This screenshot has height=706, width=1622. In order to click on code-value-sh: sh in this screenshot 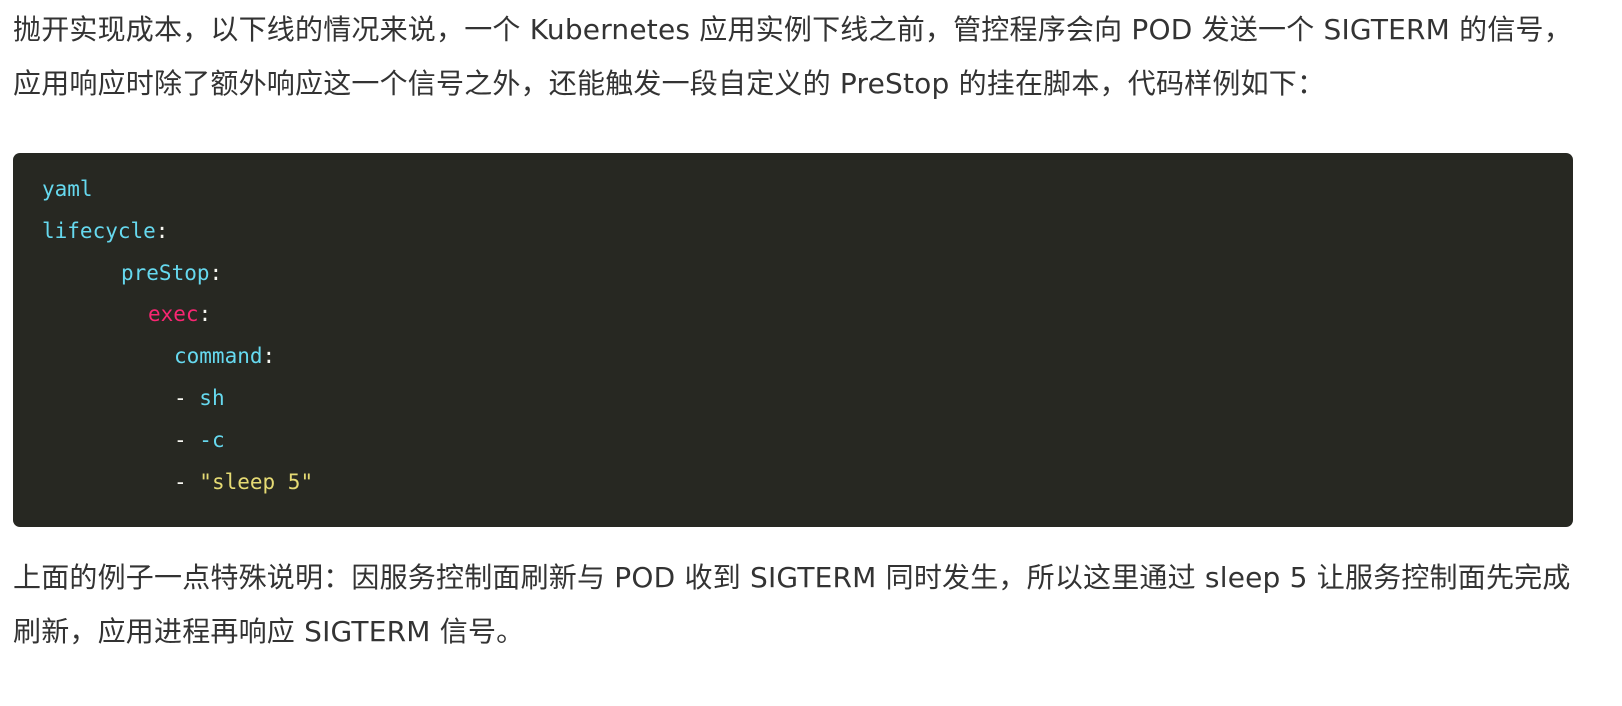, I will do `click(212, 397)`.